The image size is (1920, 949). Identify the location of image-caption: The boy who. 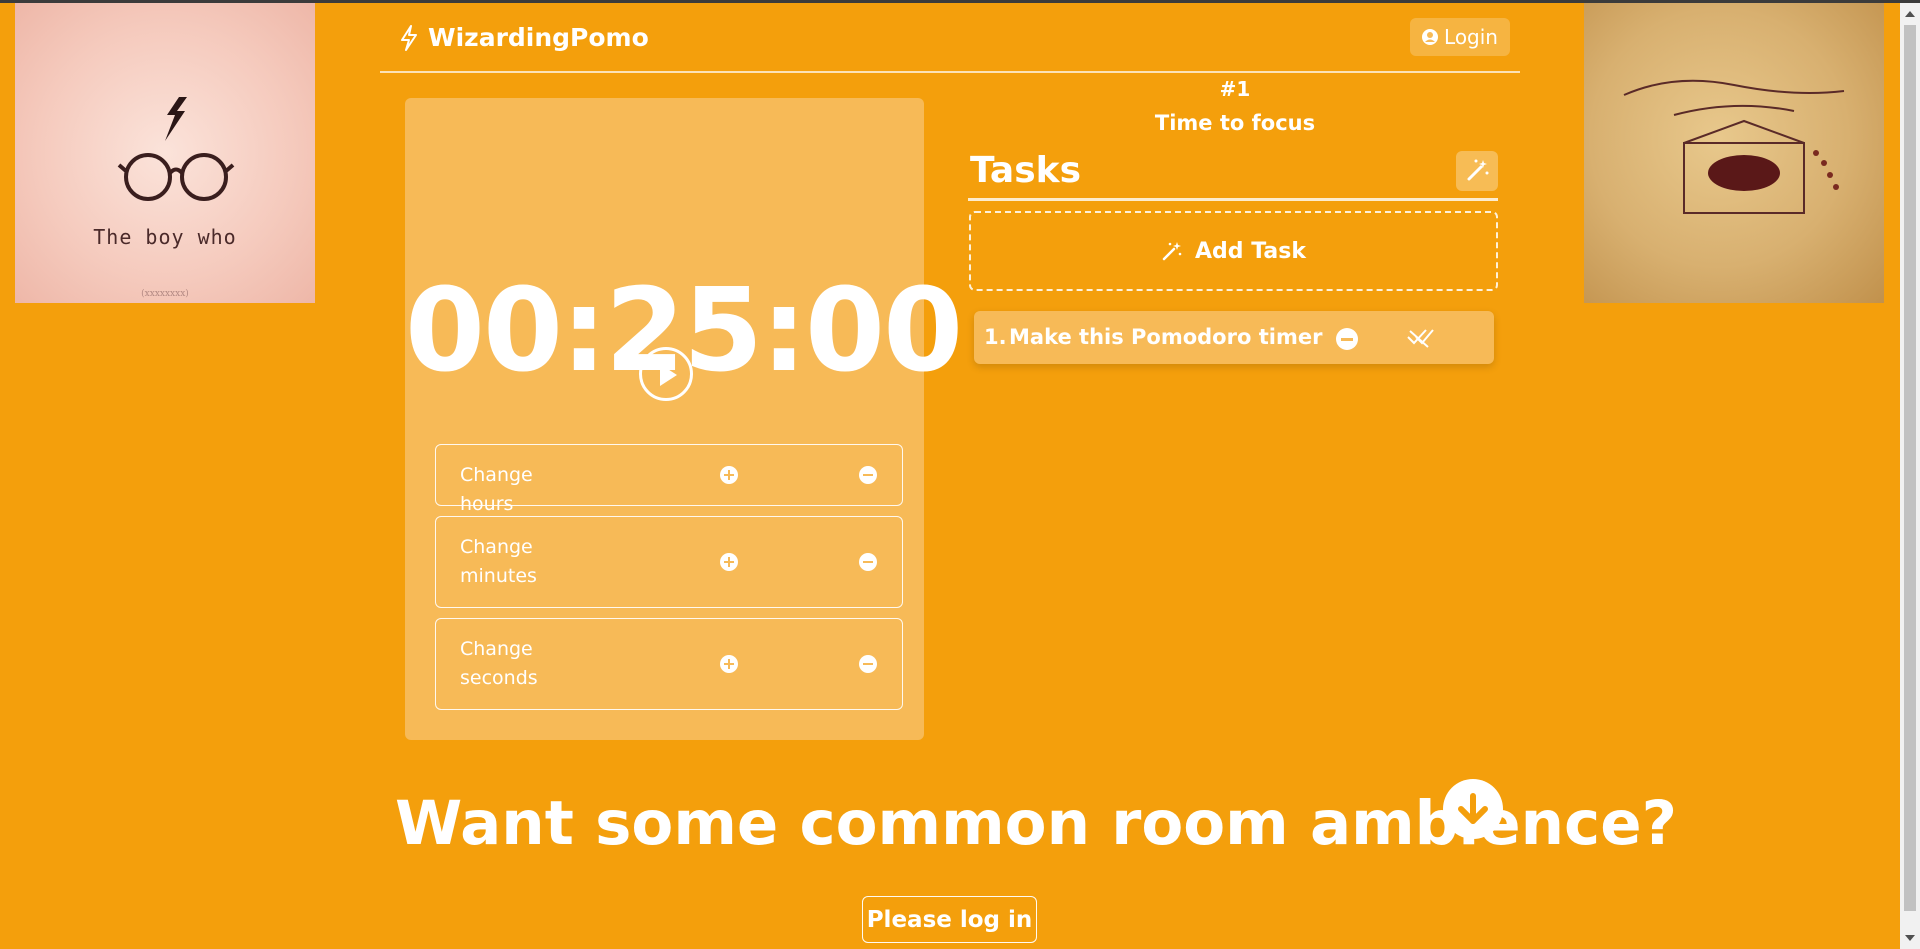
(165, 237).